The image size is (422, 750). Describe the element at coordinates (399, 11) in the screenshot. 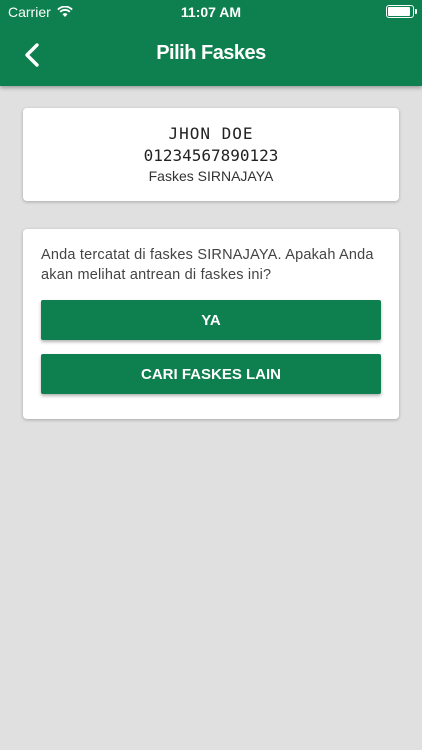

I see `battery-level` at that location.